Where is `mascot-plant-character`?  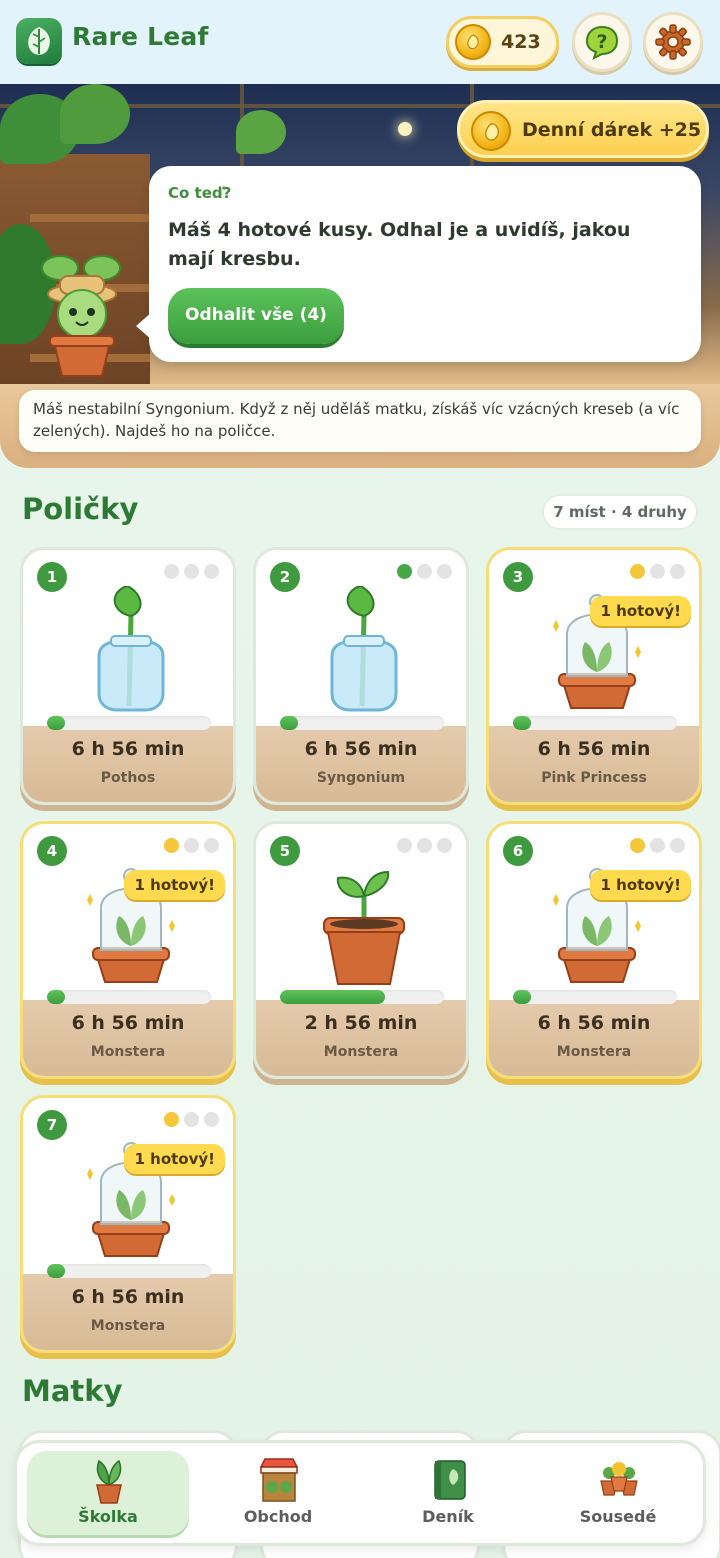
mascot-plant-character is located at coordinates (81, 316).